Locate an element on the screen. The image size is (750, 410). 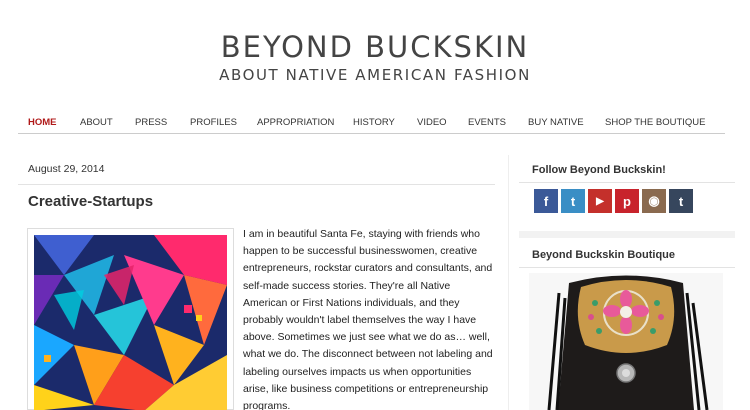
post-image-frame is located at coordinates (130, 319).